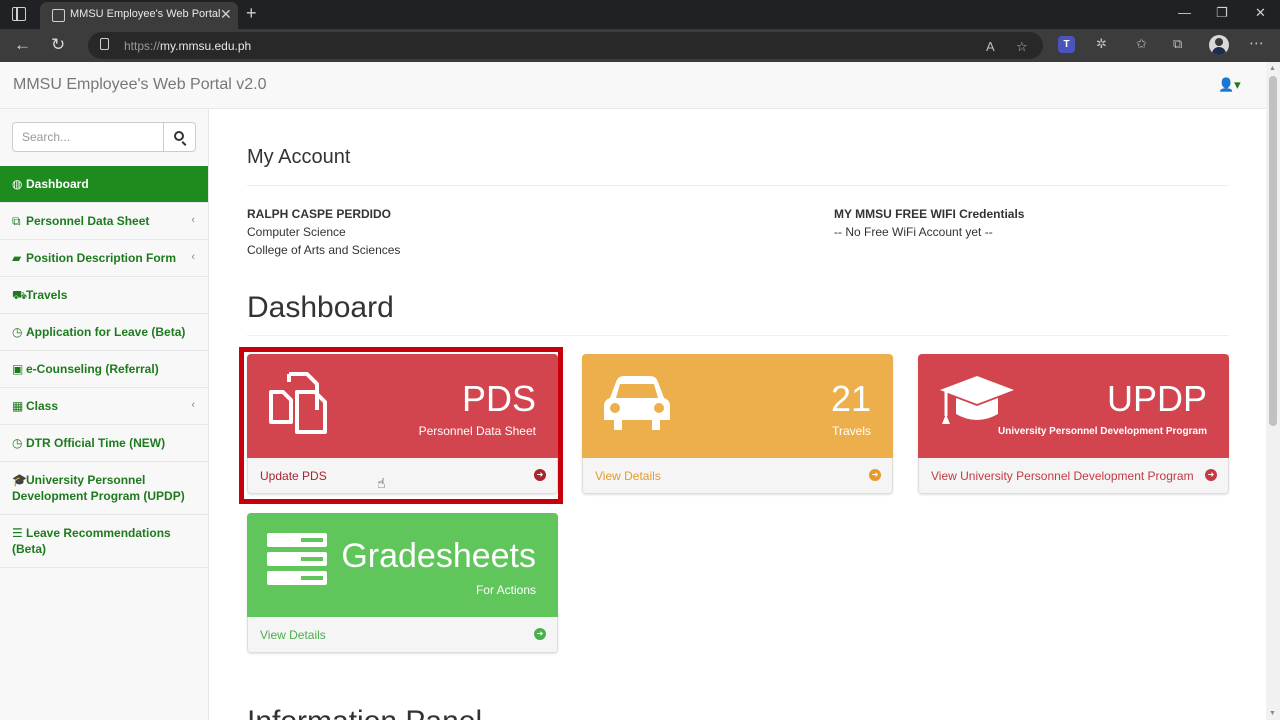  I want to click on sidebar-item-leave-recommendations: ☰ Leave Recommendations (Beta), so click(104, 541).